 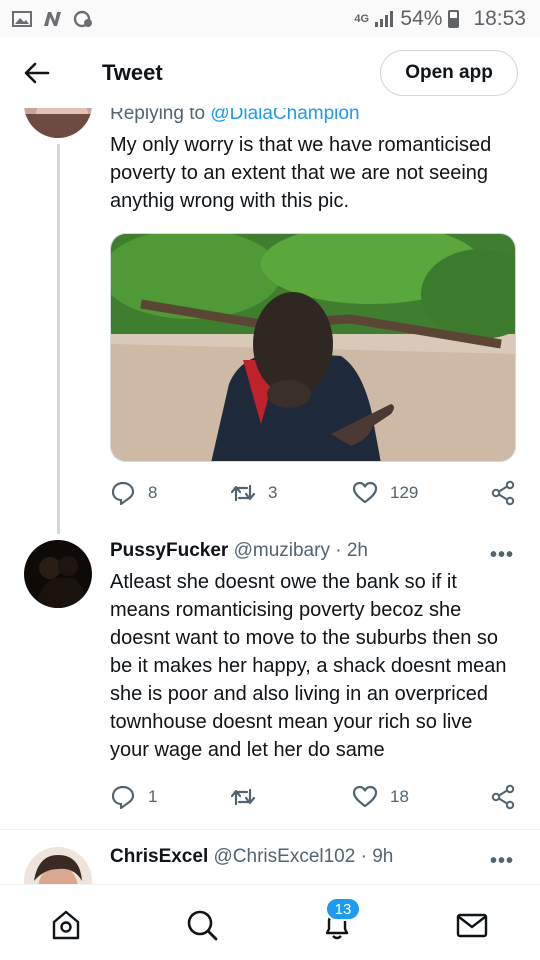 What do you see at coordinates (270, 829) in the screenshot?
I see `tweet-divider` at bounding box center [270, 829].